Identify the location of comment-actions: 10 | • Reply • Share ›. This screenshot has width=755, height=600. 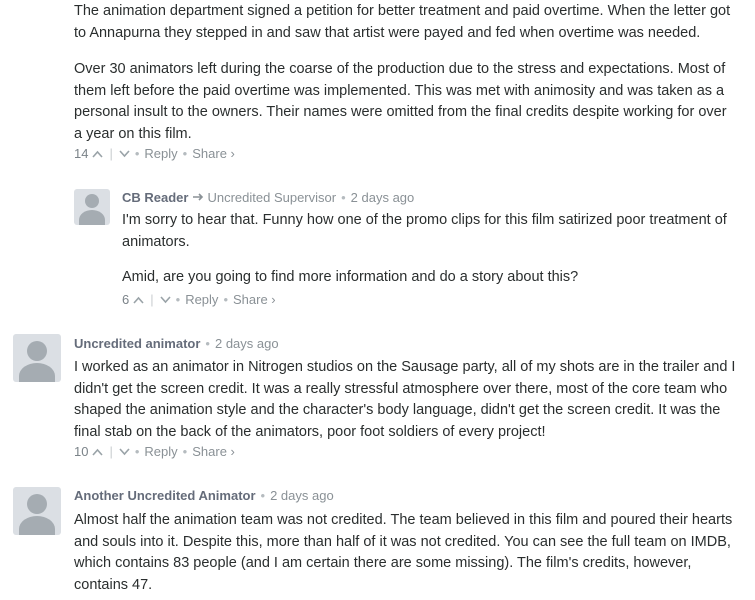
(154, 452).